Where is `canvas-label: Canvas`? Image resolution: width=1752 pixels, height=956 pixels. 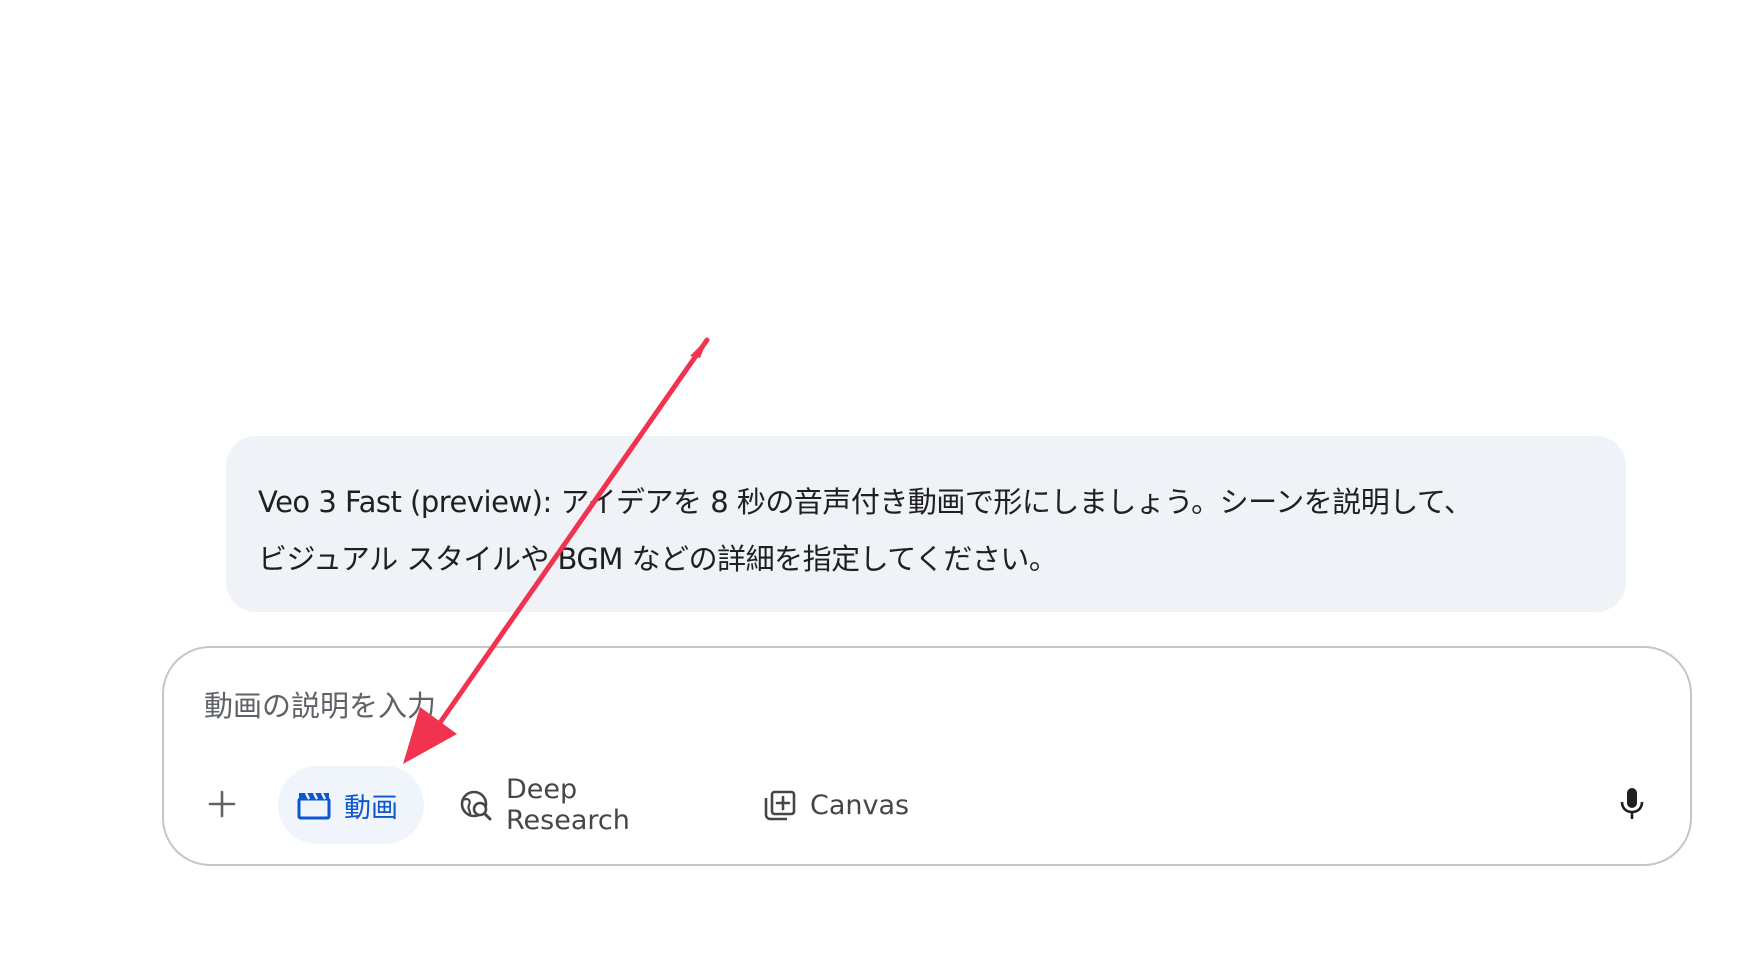
canvas-label: Canvas is located at coordinates (860, 805).